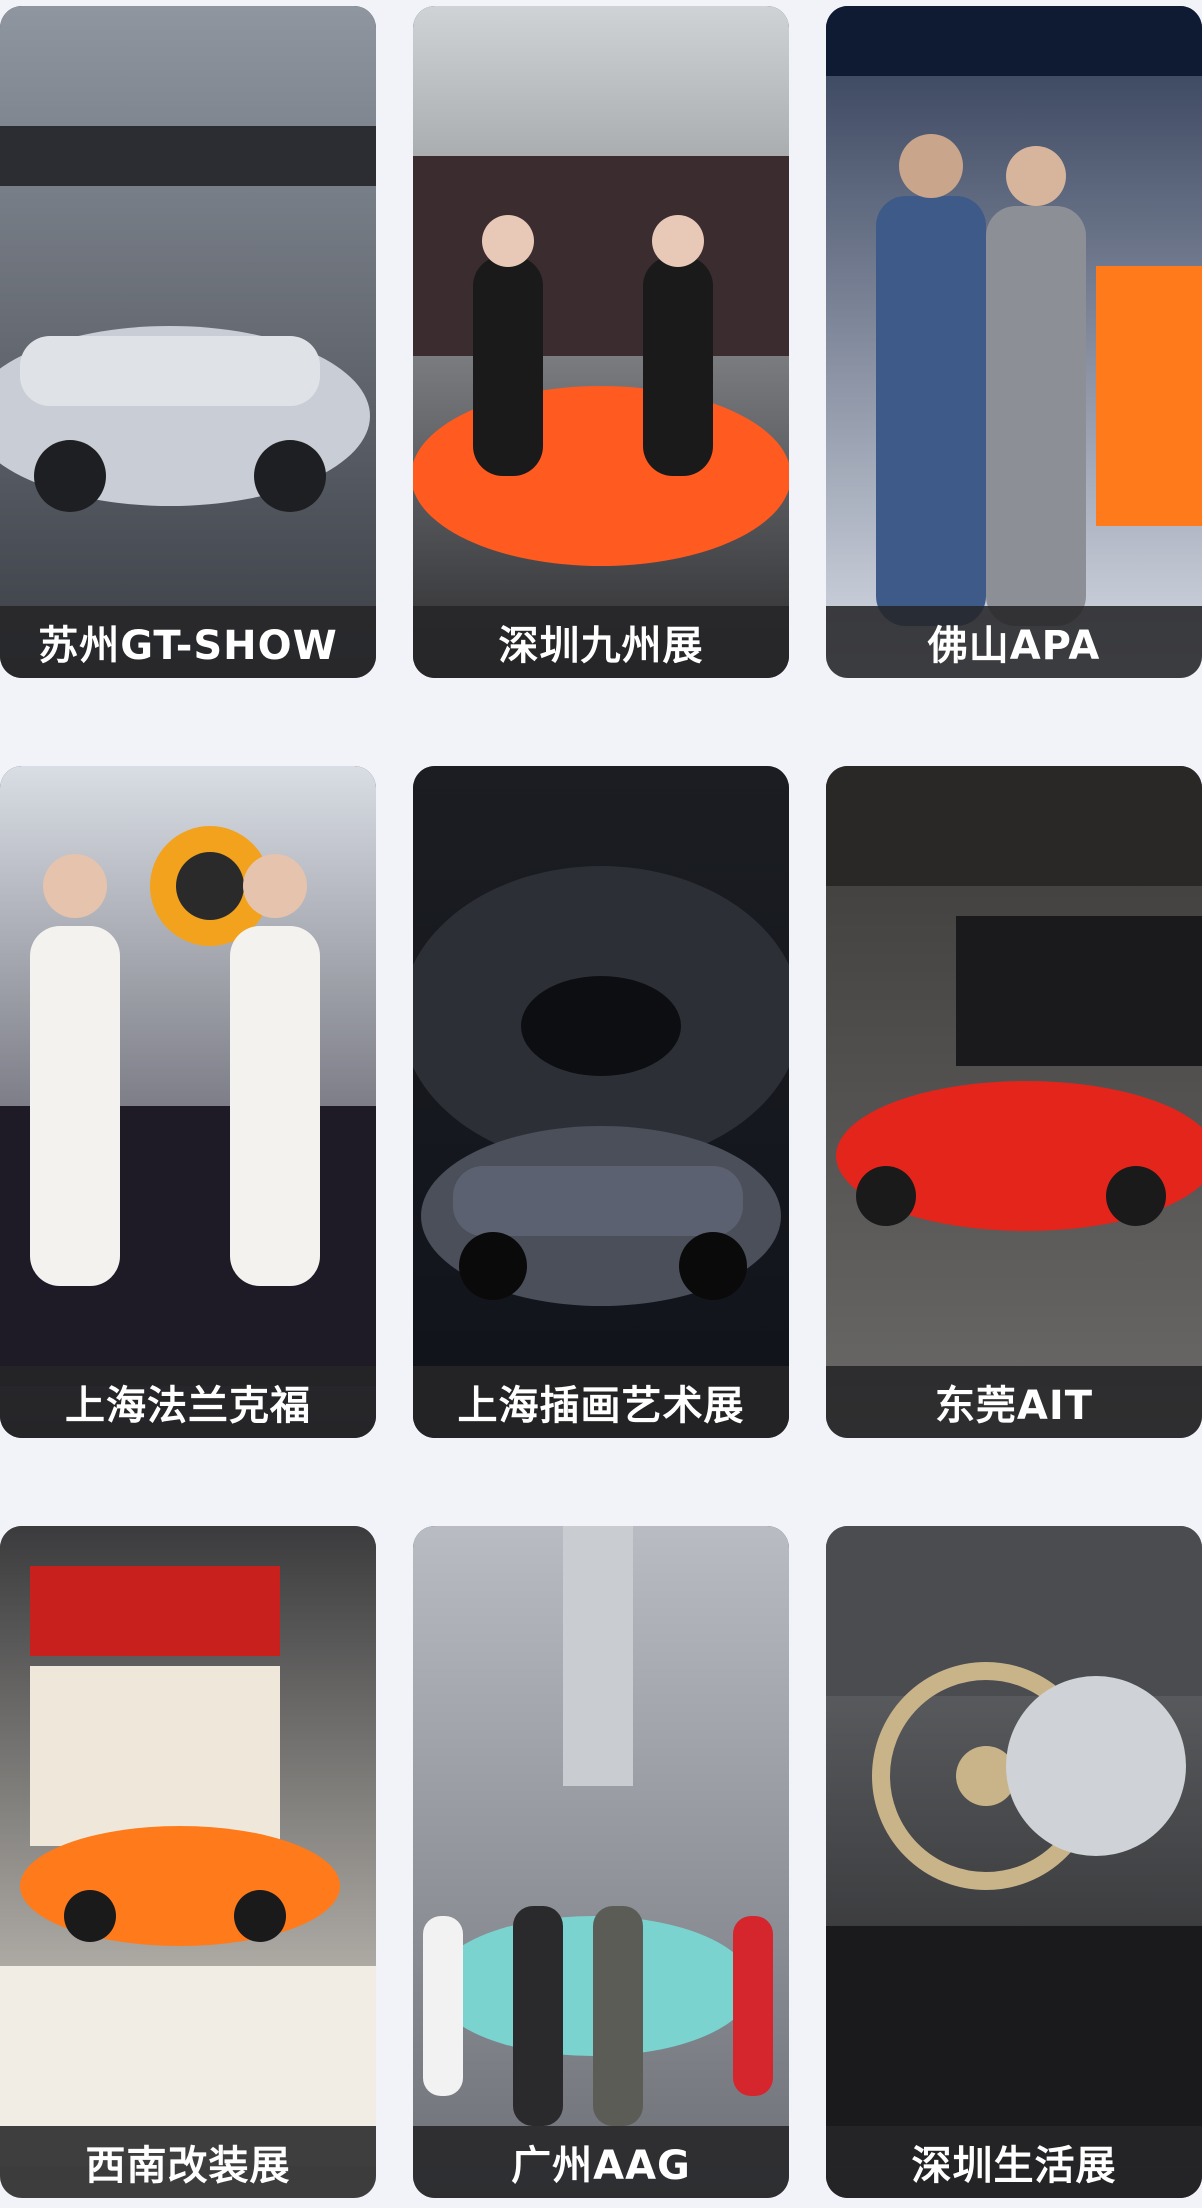 This screenshot has height=2208, width=1202. Describe the element at coordinates (601, 2162) in the screenshot. I see `card-caption: 广州AAG` at that location.